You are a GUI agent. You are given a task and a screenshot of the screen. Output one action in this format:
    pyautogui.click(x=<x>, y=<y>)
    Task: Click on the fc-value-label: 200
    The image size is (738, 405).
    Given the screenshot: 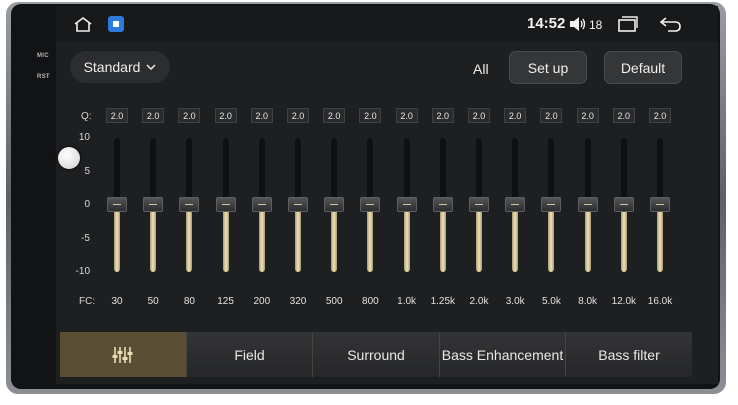 What is the action you would take?
    pyautogui.click(x=262, y=301)
    